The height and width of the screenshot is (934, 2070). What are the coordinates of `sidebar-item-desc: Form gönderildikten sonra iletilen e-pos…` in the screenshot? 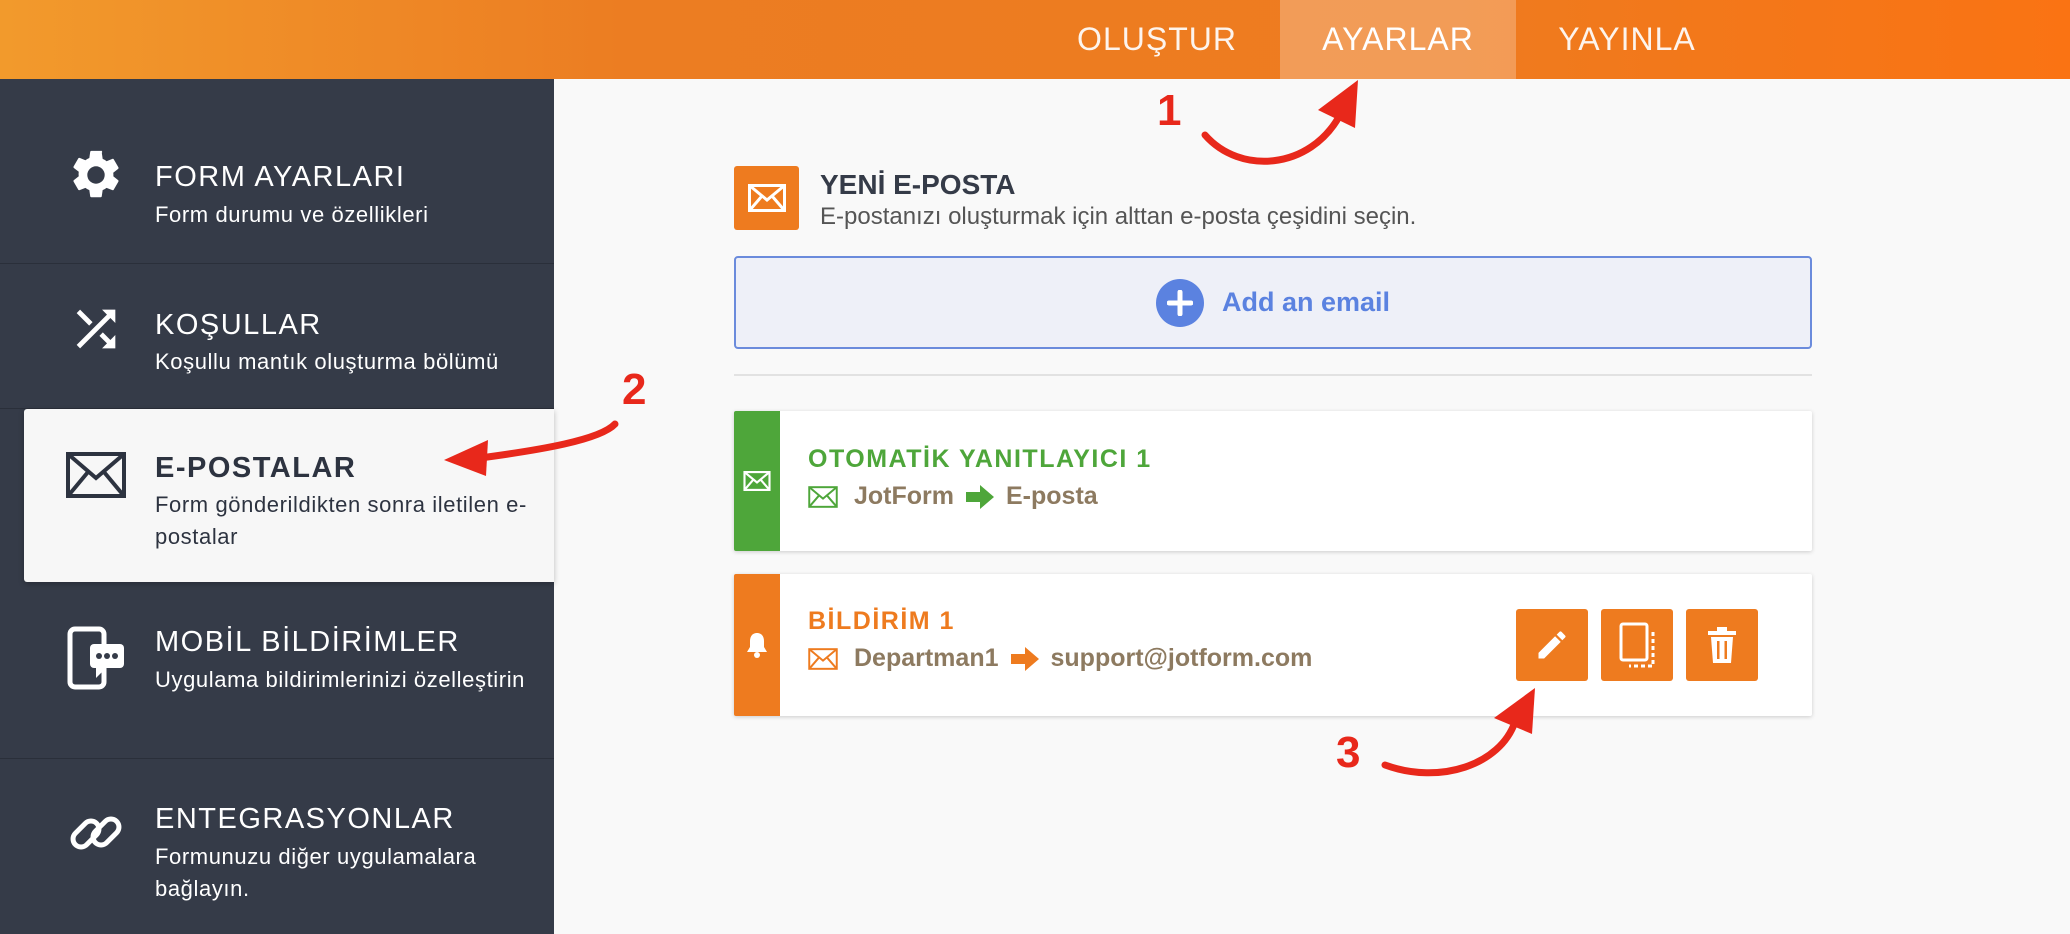 It's located at (341, 520).